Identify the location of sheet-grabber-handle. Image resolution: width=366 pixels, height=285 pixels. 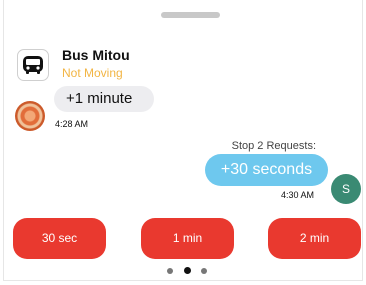
(190, 15).